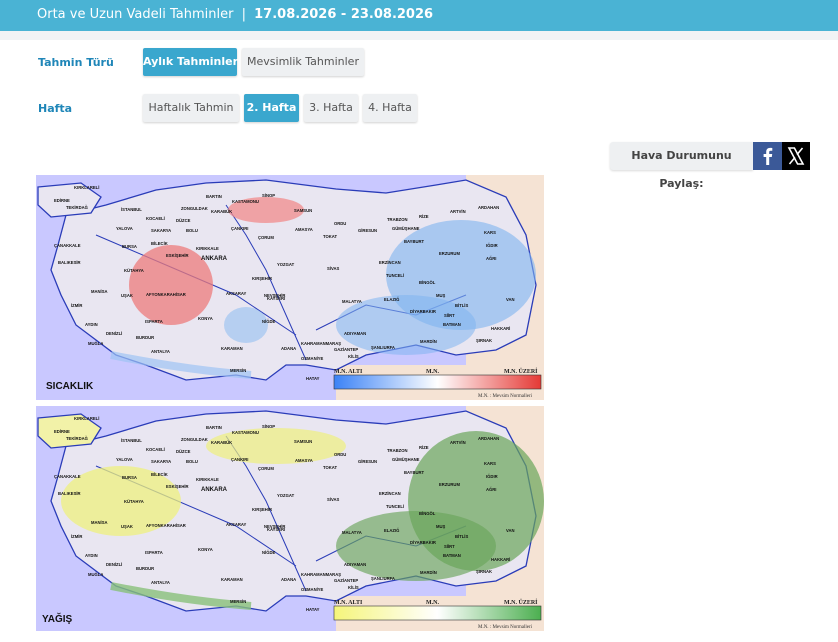 This screenshot has height=642, width=838. What do you see at coordinates (69, 493) in the screenshot?
I see `province-label: BALIKESİR` at bounding box center [69, 493].